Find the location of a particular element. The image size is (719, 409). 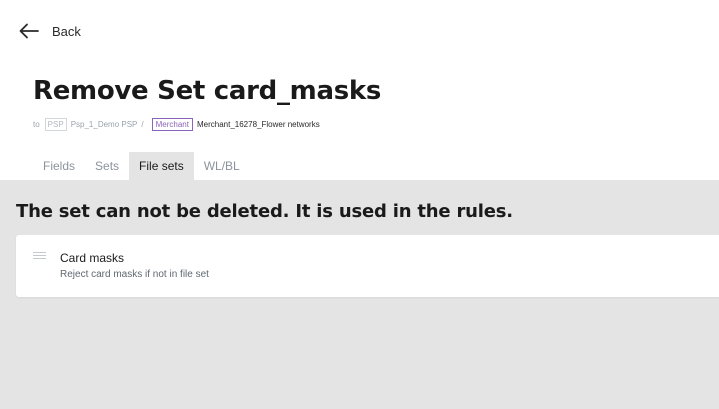

breadcrumb-merchant-link: Merchant_16278_Flower networks is located at coordinates (258, 124).